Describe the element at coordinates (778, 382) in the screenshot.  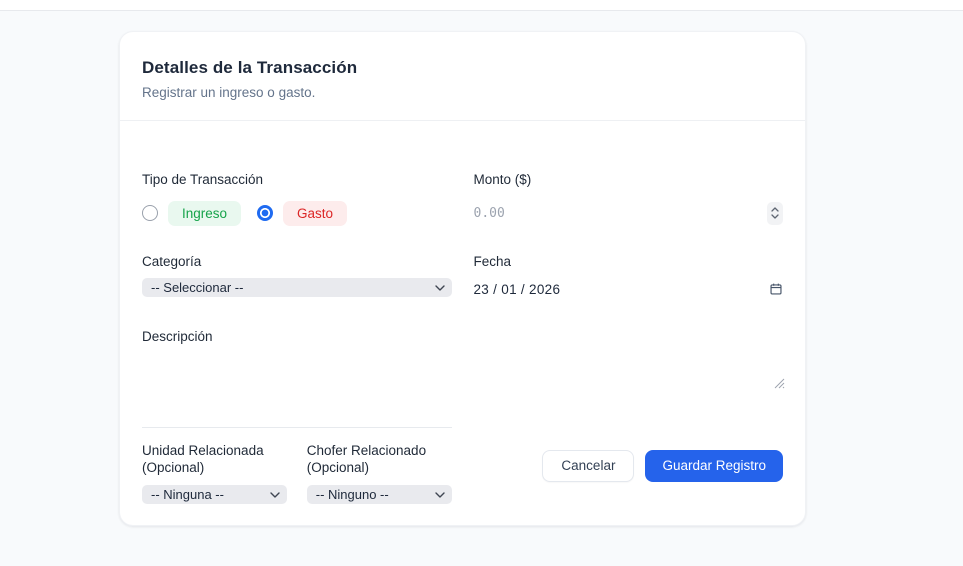
I see `resize-handle-icon` at that location.